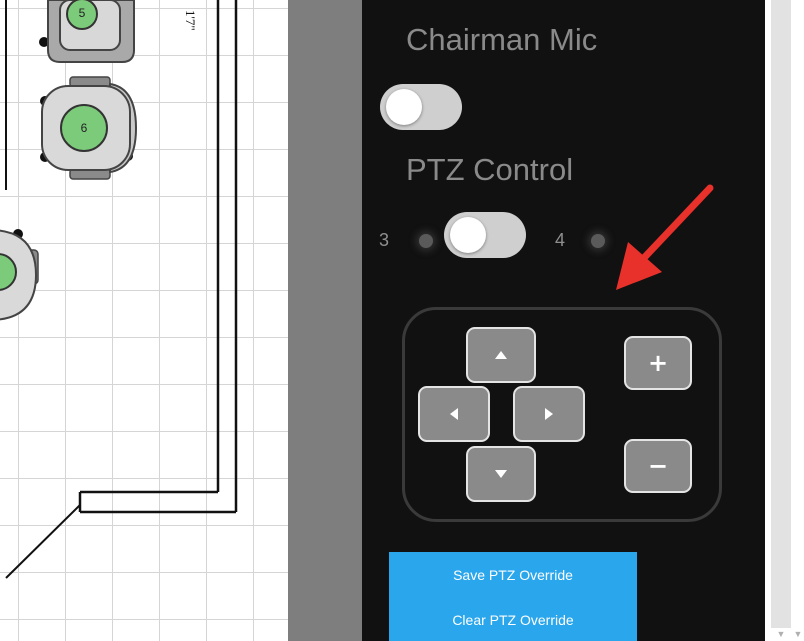 The height and width of the screenshot is (641, 804). I want to click on triangle-up-icon, so click(501, 355).